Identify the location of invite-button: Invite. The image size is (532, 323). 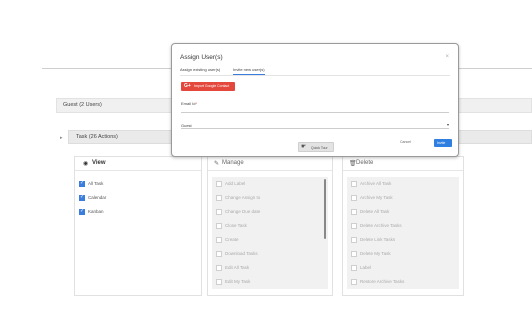
(443, 143).